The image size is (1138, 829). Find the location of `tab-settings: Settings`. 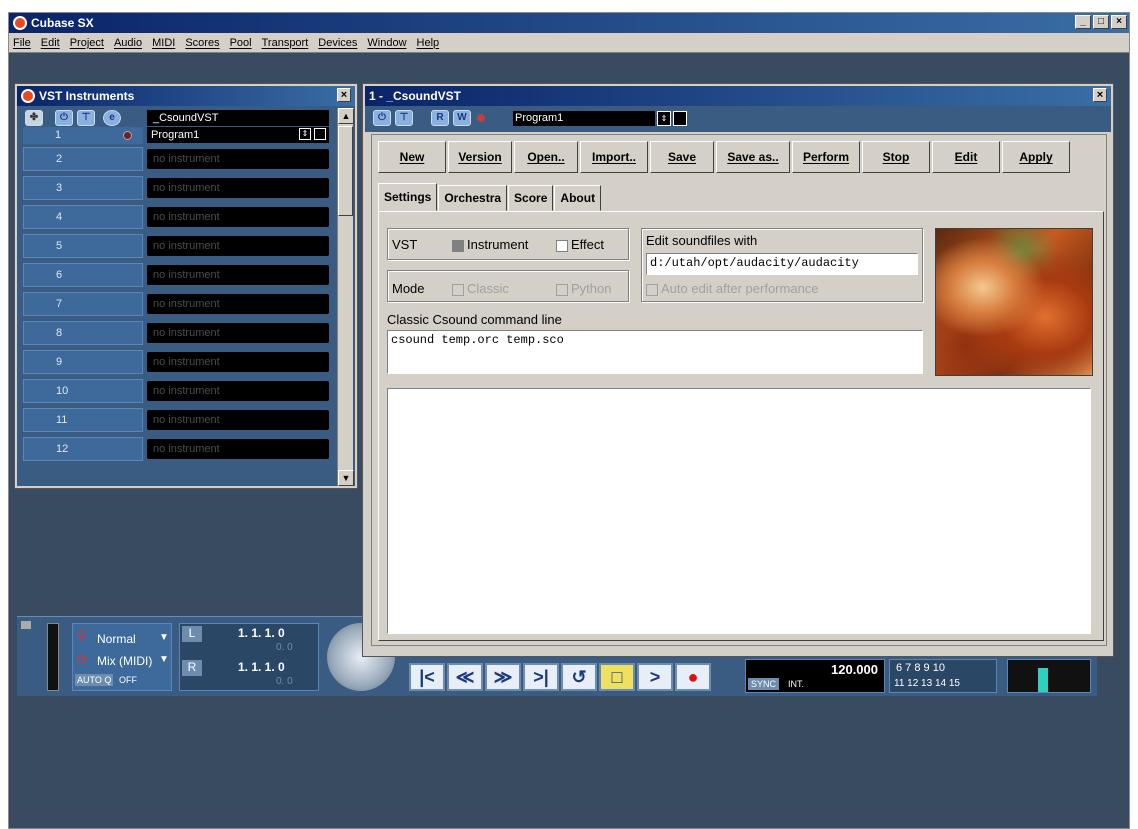

tab-settings: Settings is located at coordinates (408, 197).